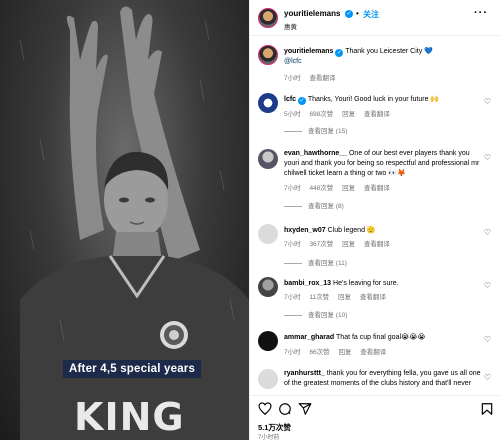  I want to click on follow-button: 关注, so click(371, 14).